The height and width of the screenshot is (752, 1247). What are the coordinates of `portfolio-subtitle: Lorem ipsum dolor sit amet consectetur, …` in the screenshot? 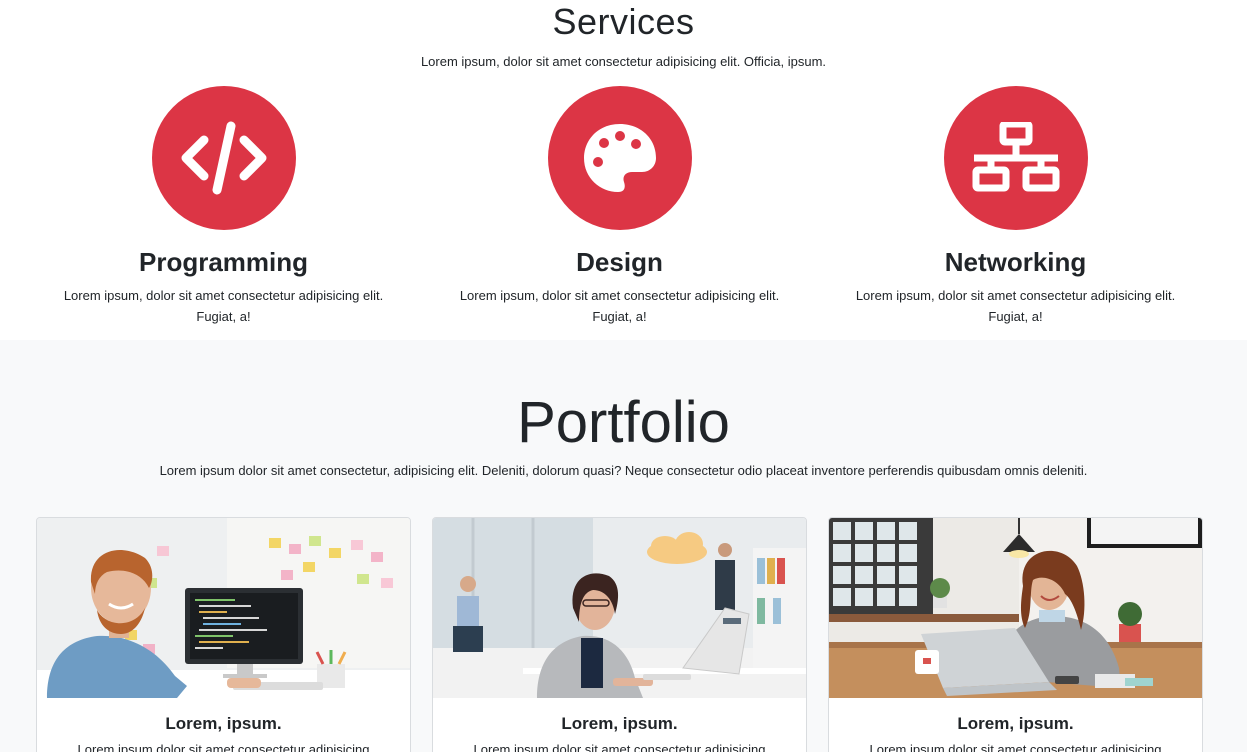 It's located at (623, 470).